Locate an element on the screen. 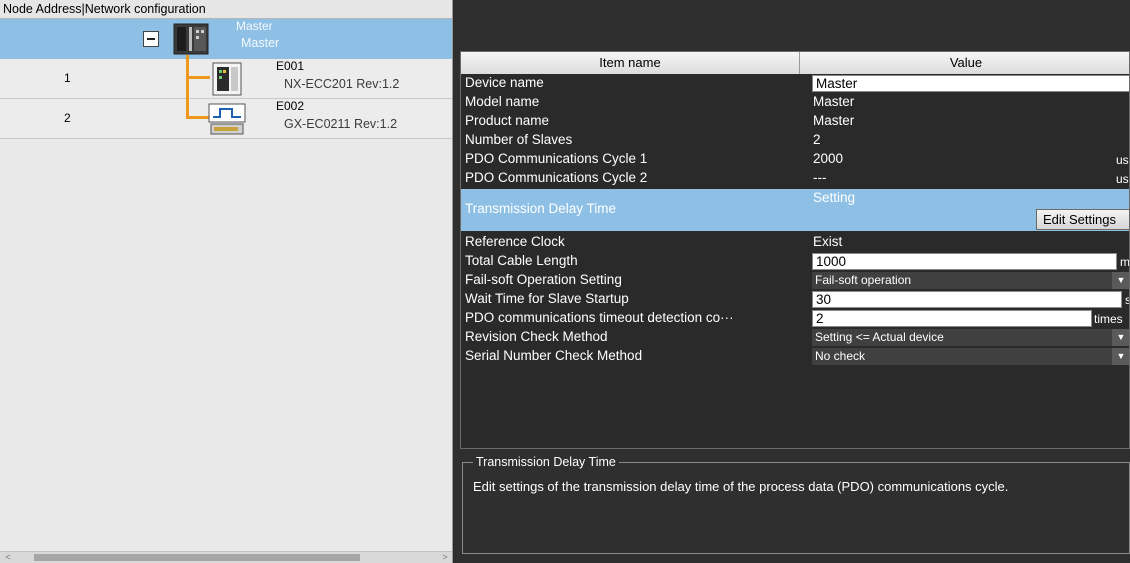  property-value: Exist is located at coordinates (828, 241).